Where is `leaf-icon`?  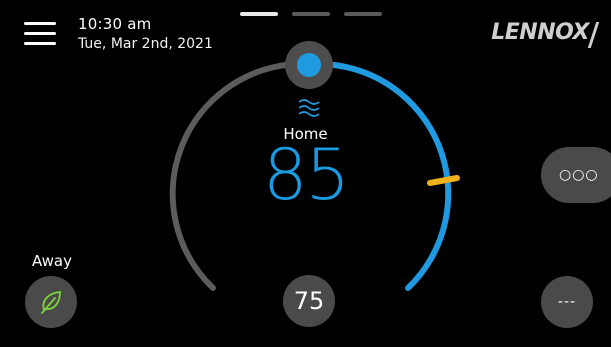 leaf-icon is located at coordinates (51, 302).